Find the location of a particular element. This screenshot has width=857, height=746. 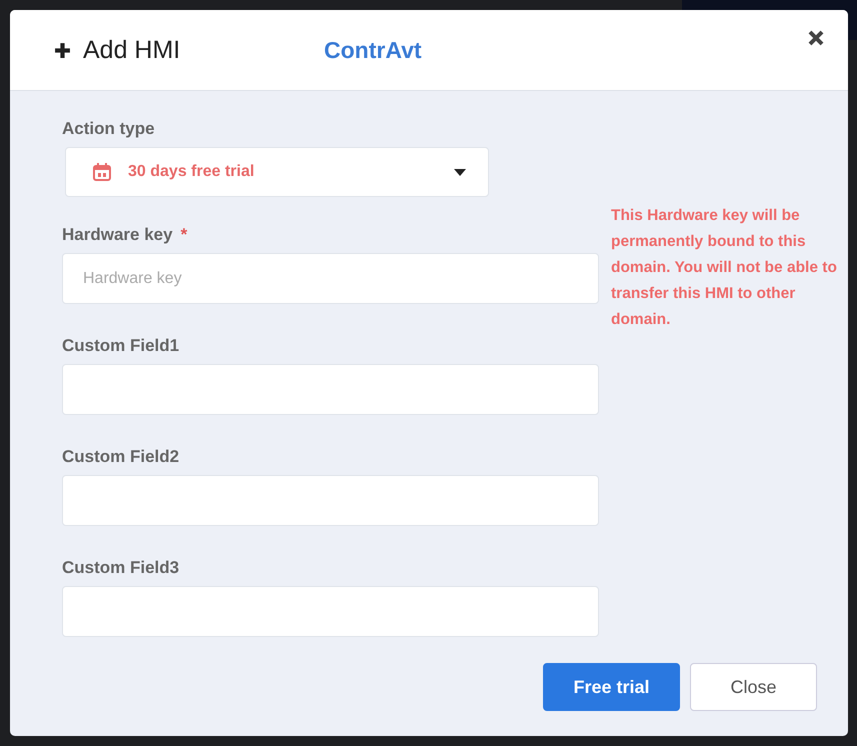

field-label: Hardware key is located at coordinates (117, 235).